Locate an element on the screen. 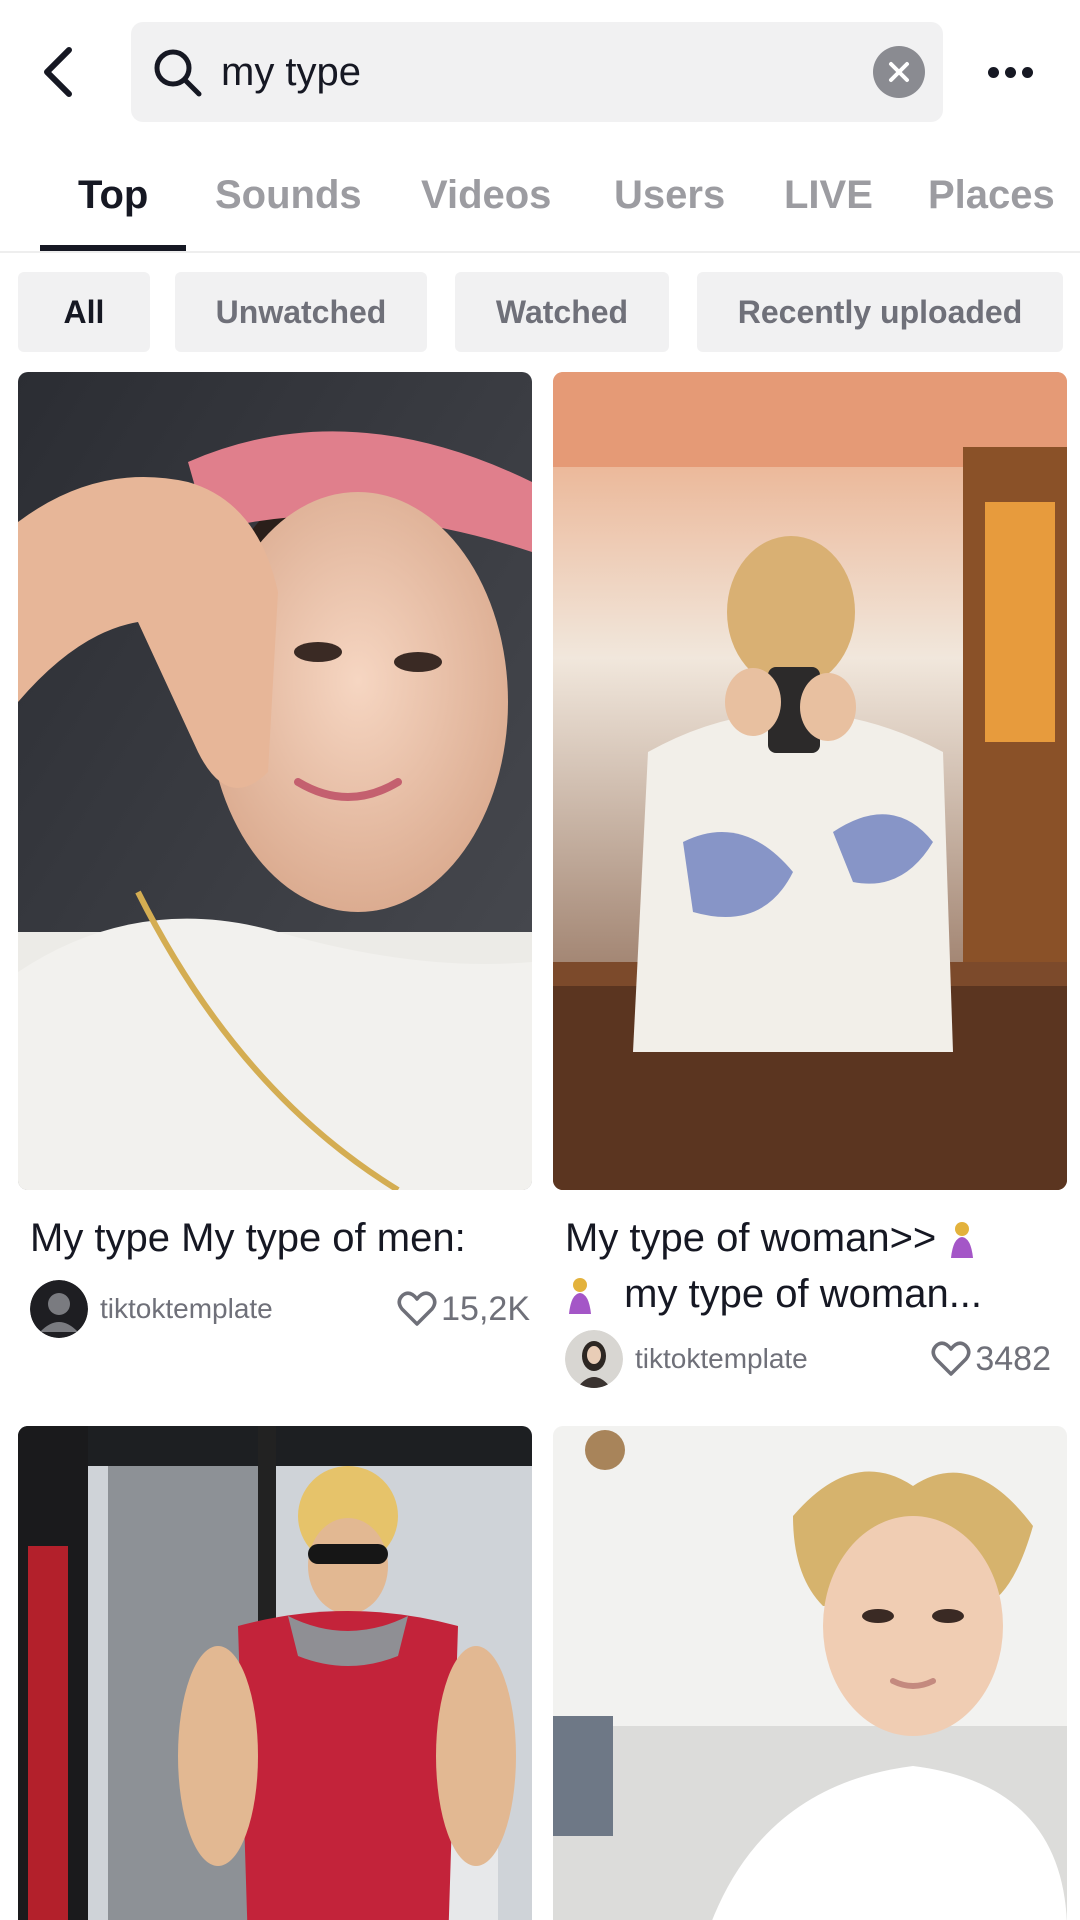 This screenshot has height=1920, width=1080. author-row: tiktoktemplate 3482 is located at coordinates (815, 1359).